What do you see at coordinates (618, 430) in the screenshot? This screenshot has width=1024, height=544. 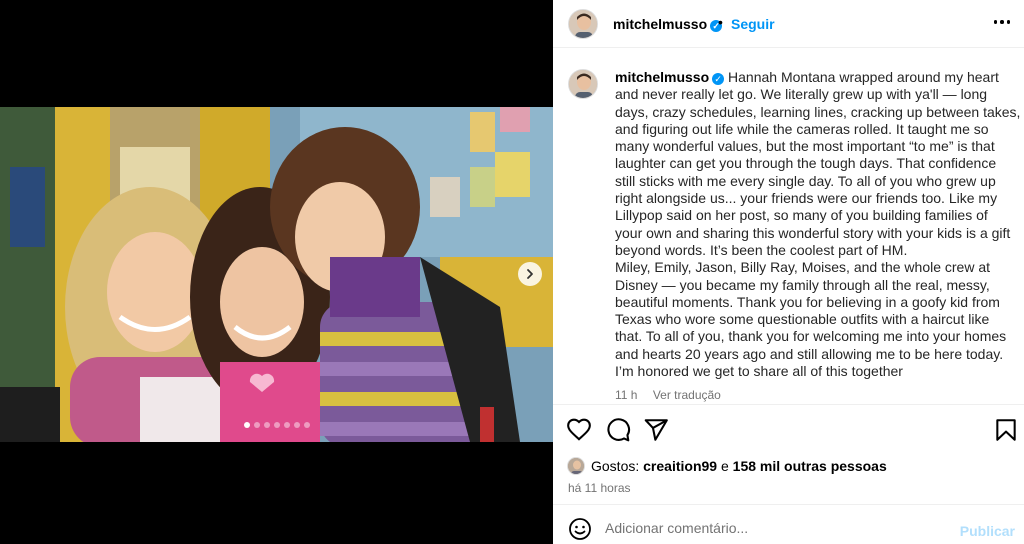 I see `comment-icon` at bounding box center [618, 430].